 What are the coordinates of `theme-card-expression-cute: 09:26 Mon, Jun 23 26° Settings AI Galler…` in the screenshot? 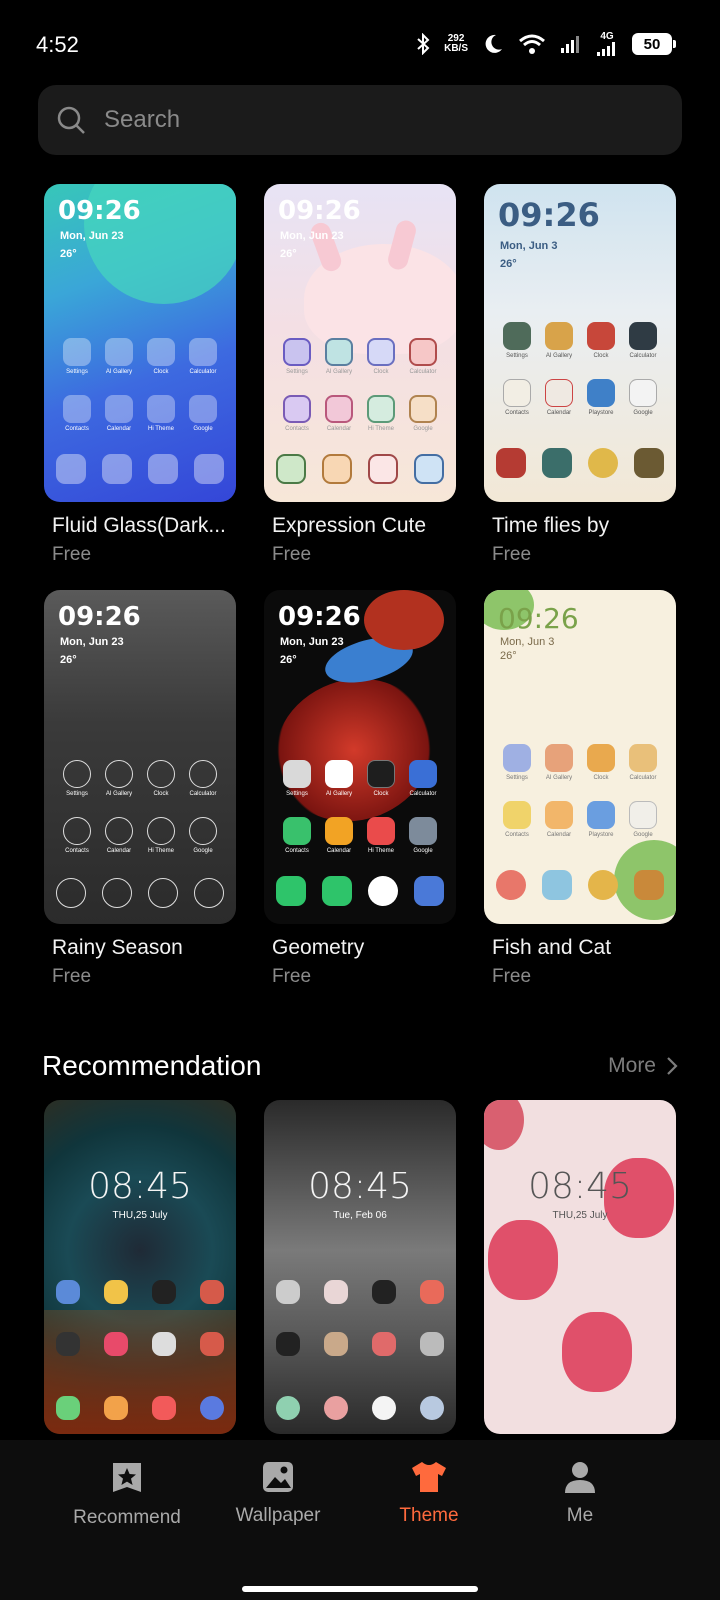 It's located at (360, 375).